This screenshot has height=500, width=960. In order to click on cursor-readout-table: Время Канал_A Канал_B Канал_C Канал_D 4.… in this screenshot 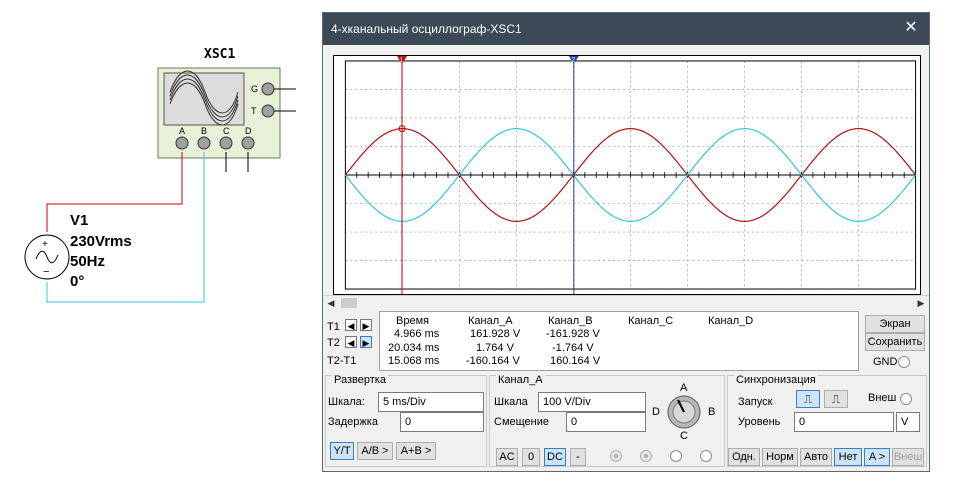, I will do `click(619, 341)`.